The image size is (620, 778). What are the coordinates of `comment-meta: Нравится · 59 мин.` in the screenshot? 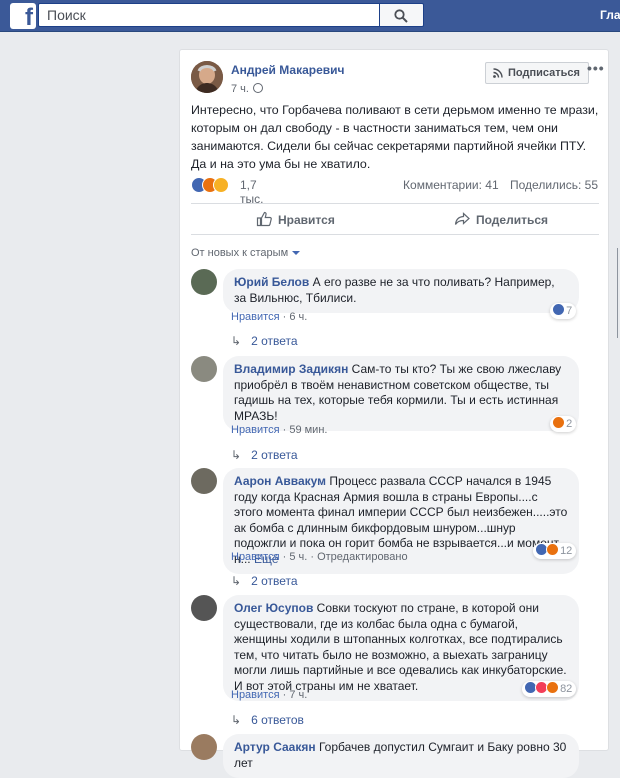 It's located at (279, 430).